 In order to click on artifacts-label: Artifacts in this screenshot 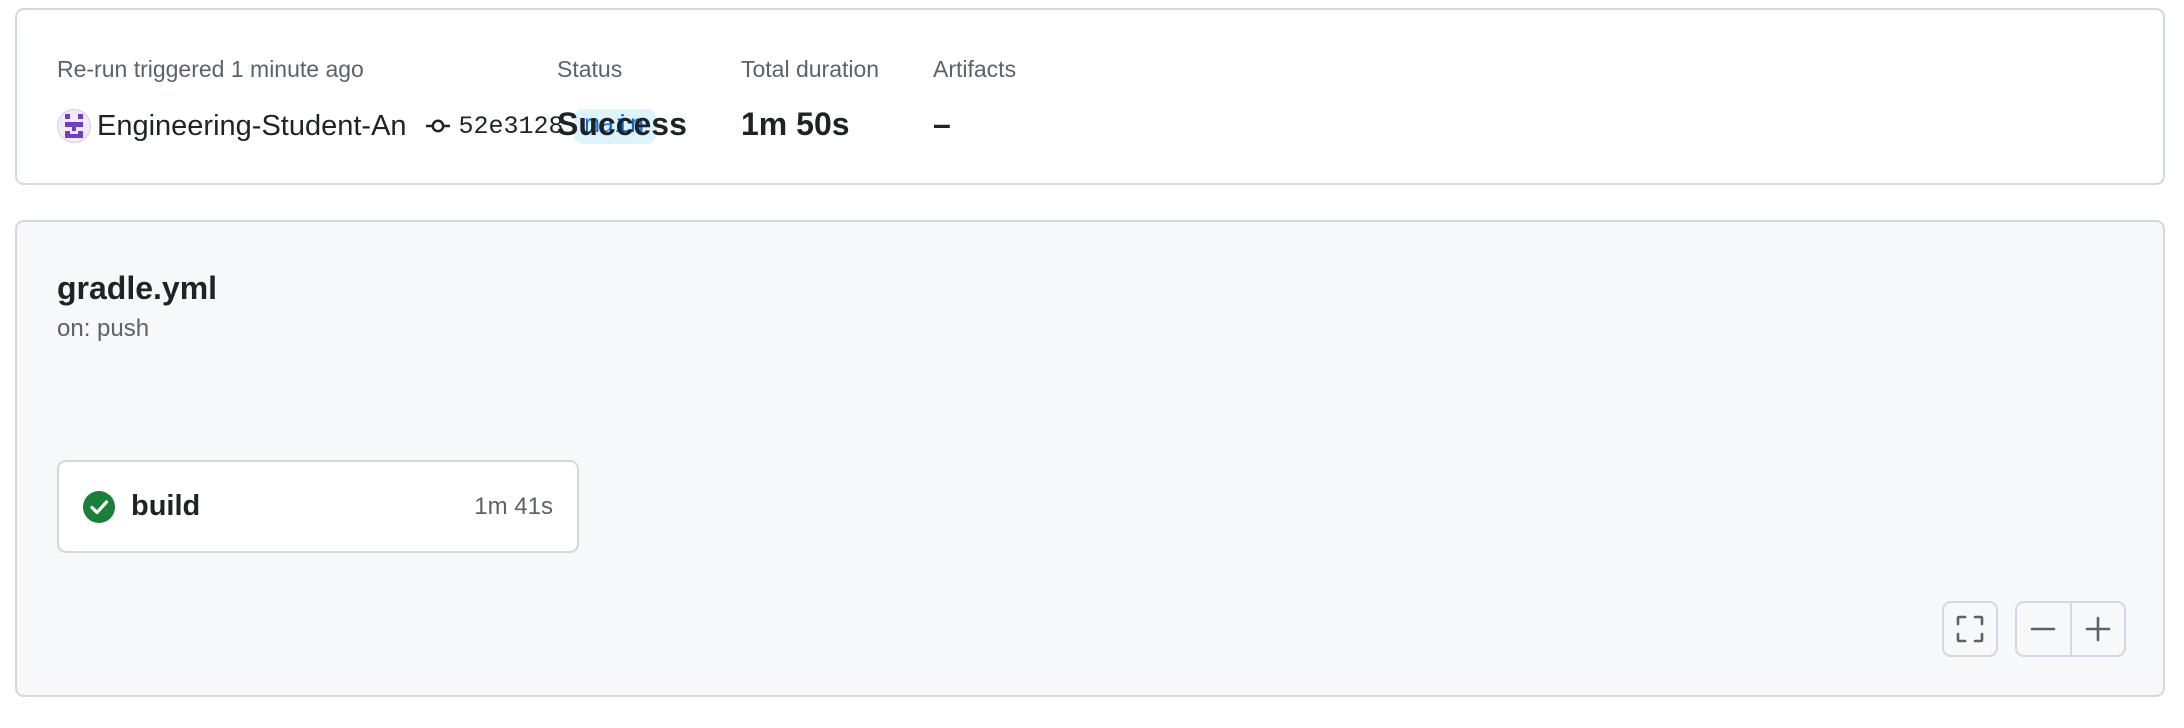, I will do `click(975, 69)`.